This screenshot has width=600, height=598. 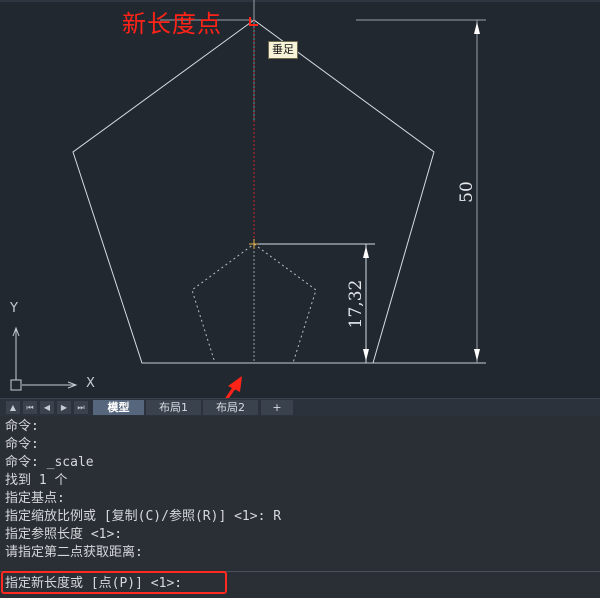 I want to click on tab-next-button: ▶, so click(x=64, y=407).